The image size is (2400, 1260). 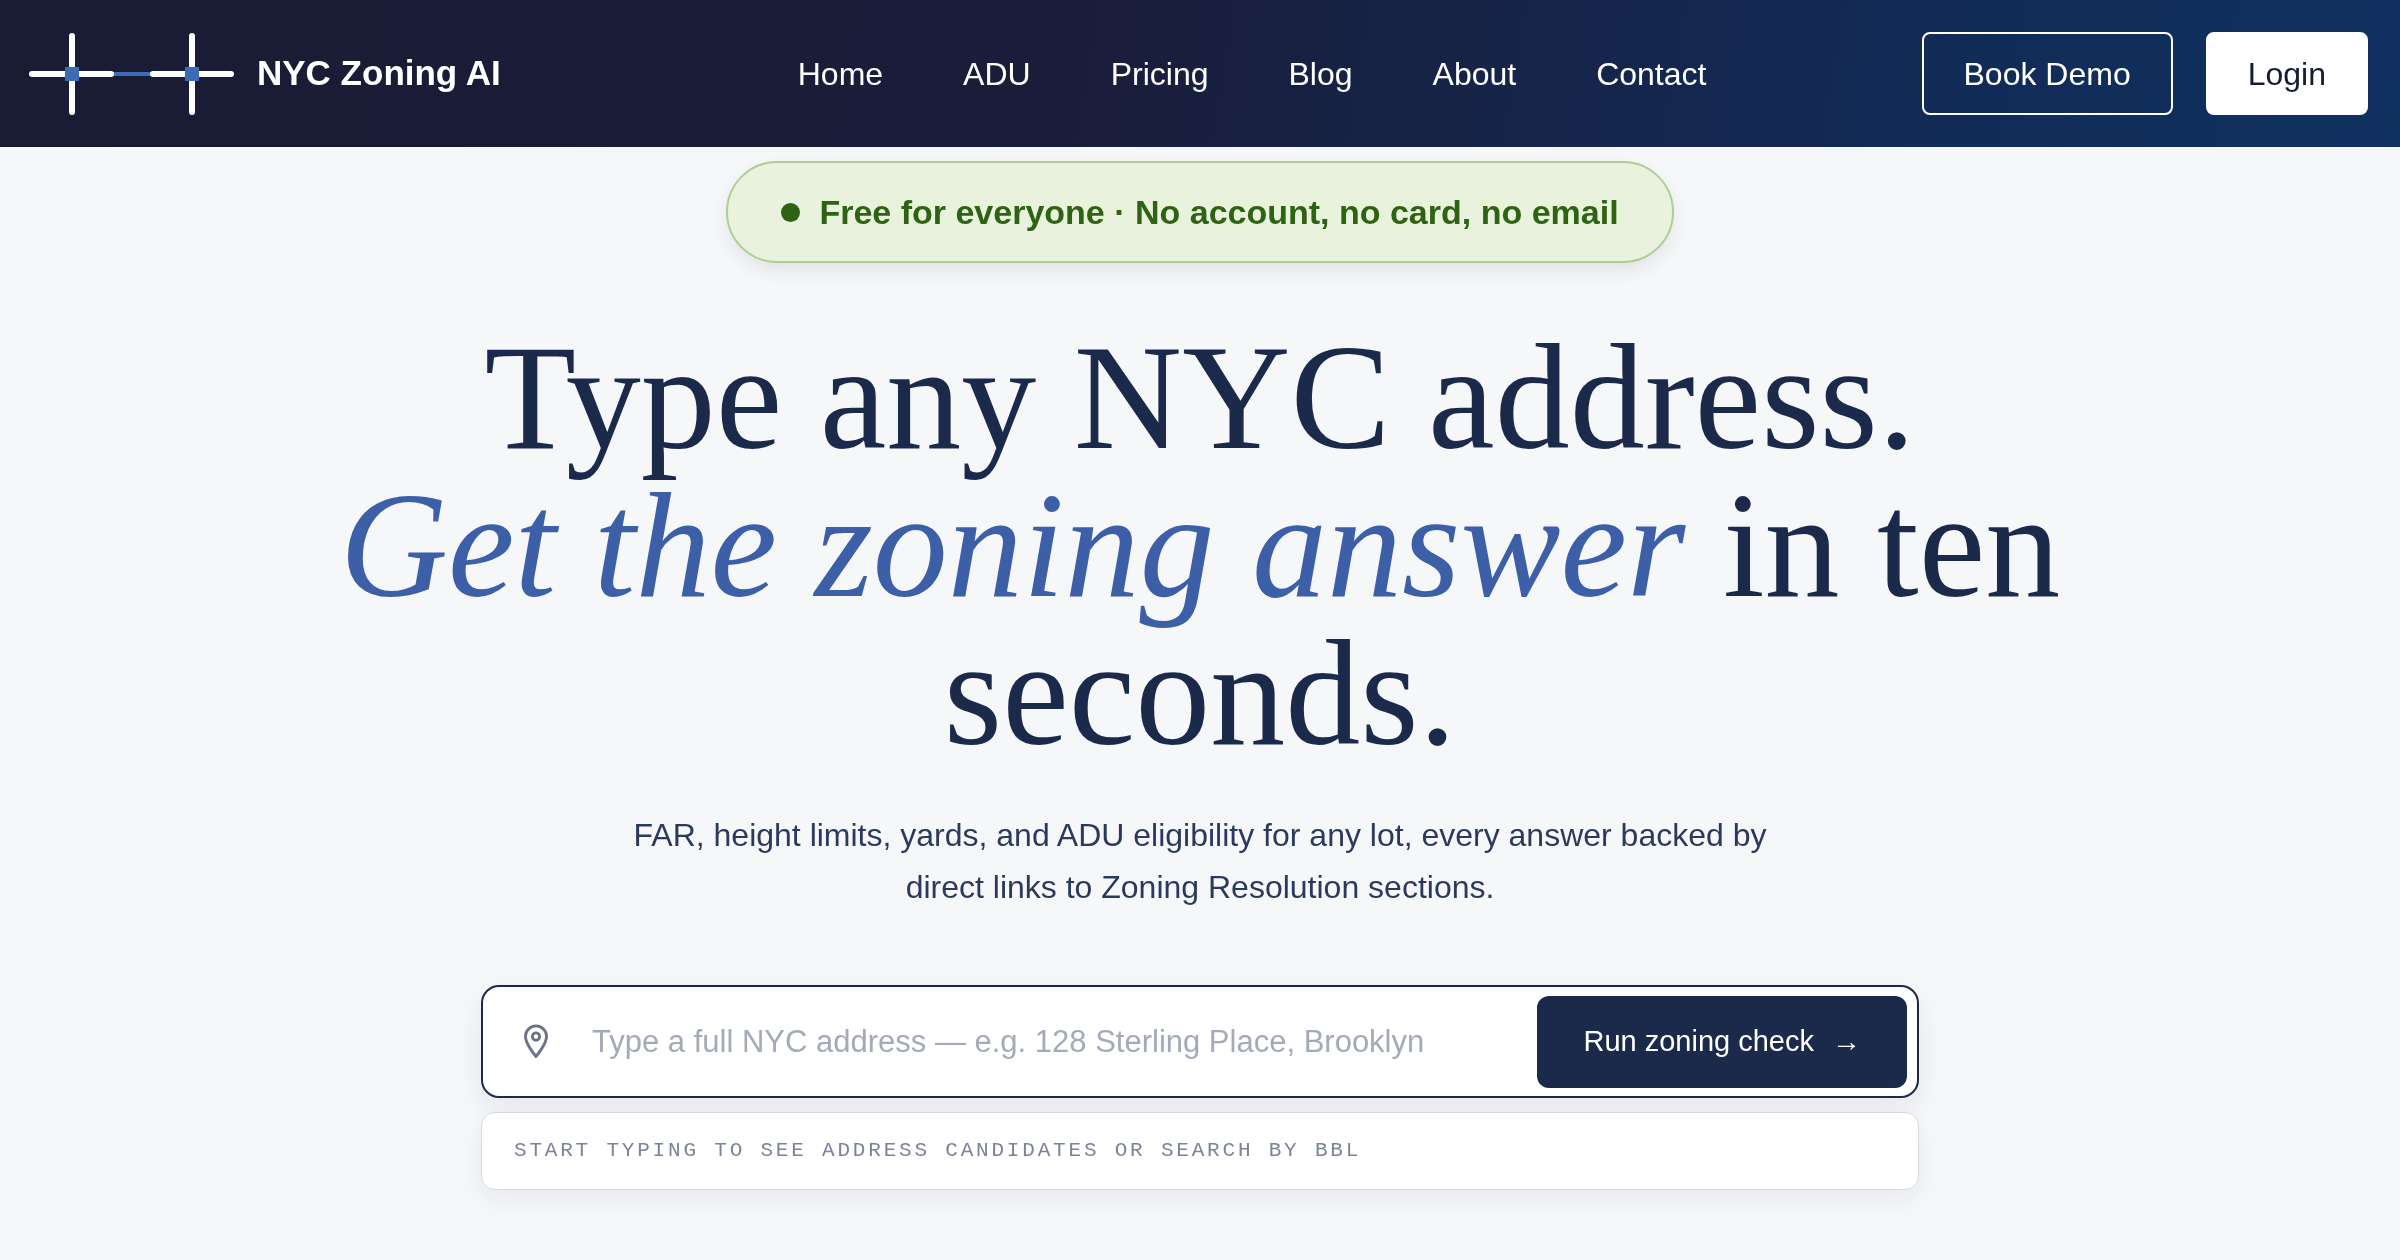 What do you see at coordinates (938, 1151) in the screenshot?
I see `hint-text: START TYPING TO SEE ADDRESS CANDIDATES OR SEARCH BY BBL` at bounding box center [938, 1151].